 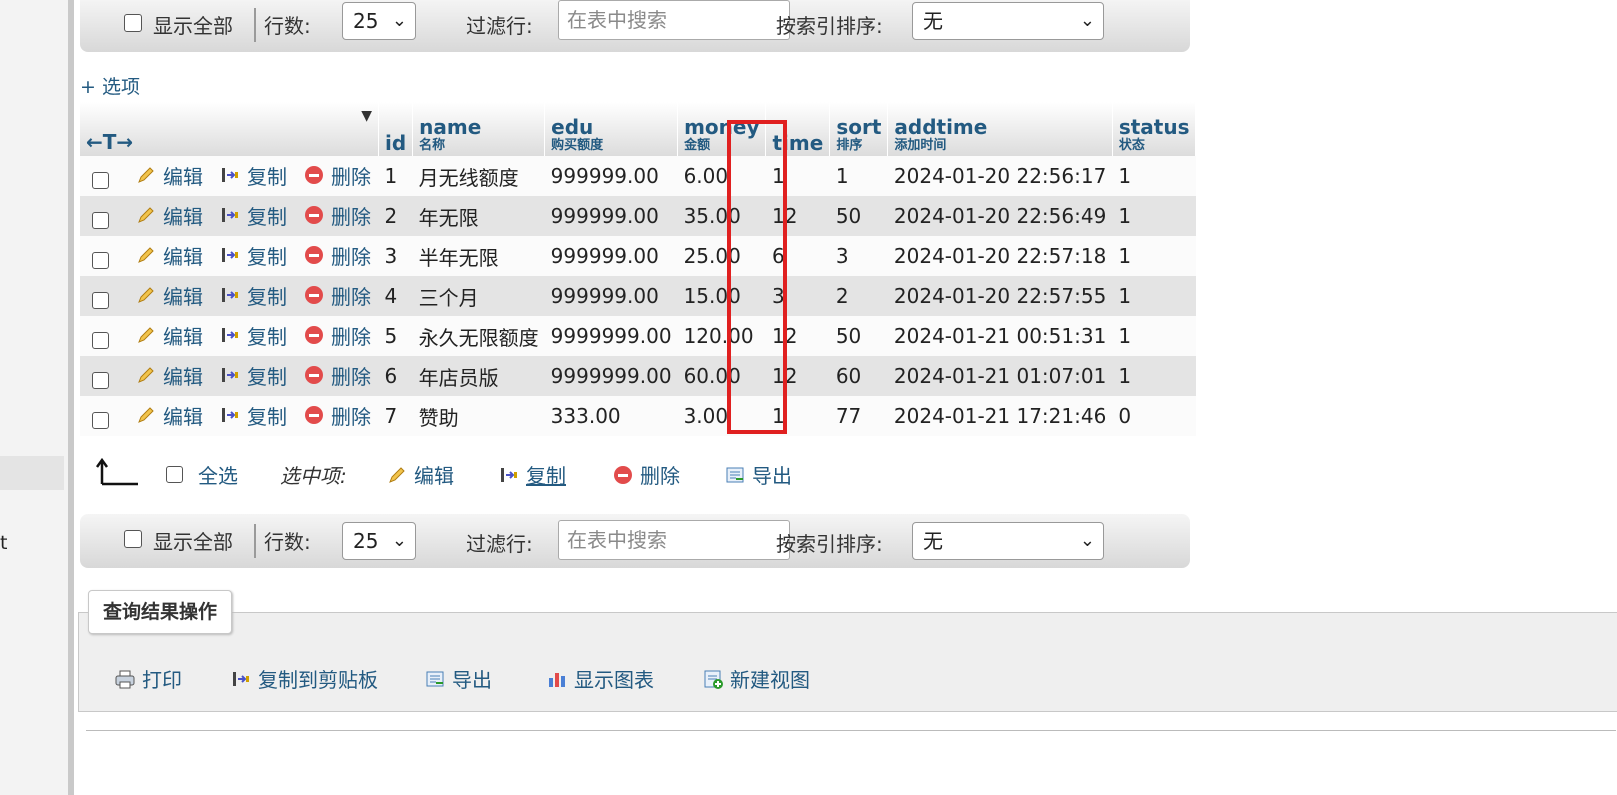 What do you see at coordinates (1000, 129) in the screenshot?
I see `column-header-addtime: addtime 添加时间` at bounding box center [1000, 129].